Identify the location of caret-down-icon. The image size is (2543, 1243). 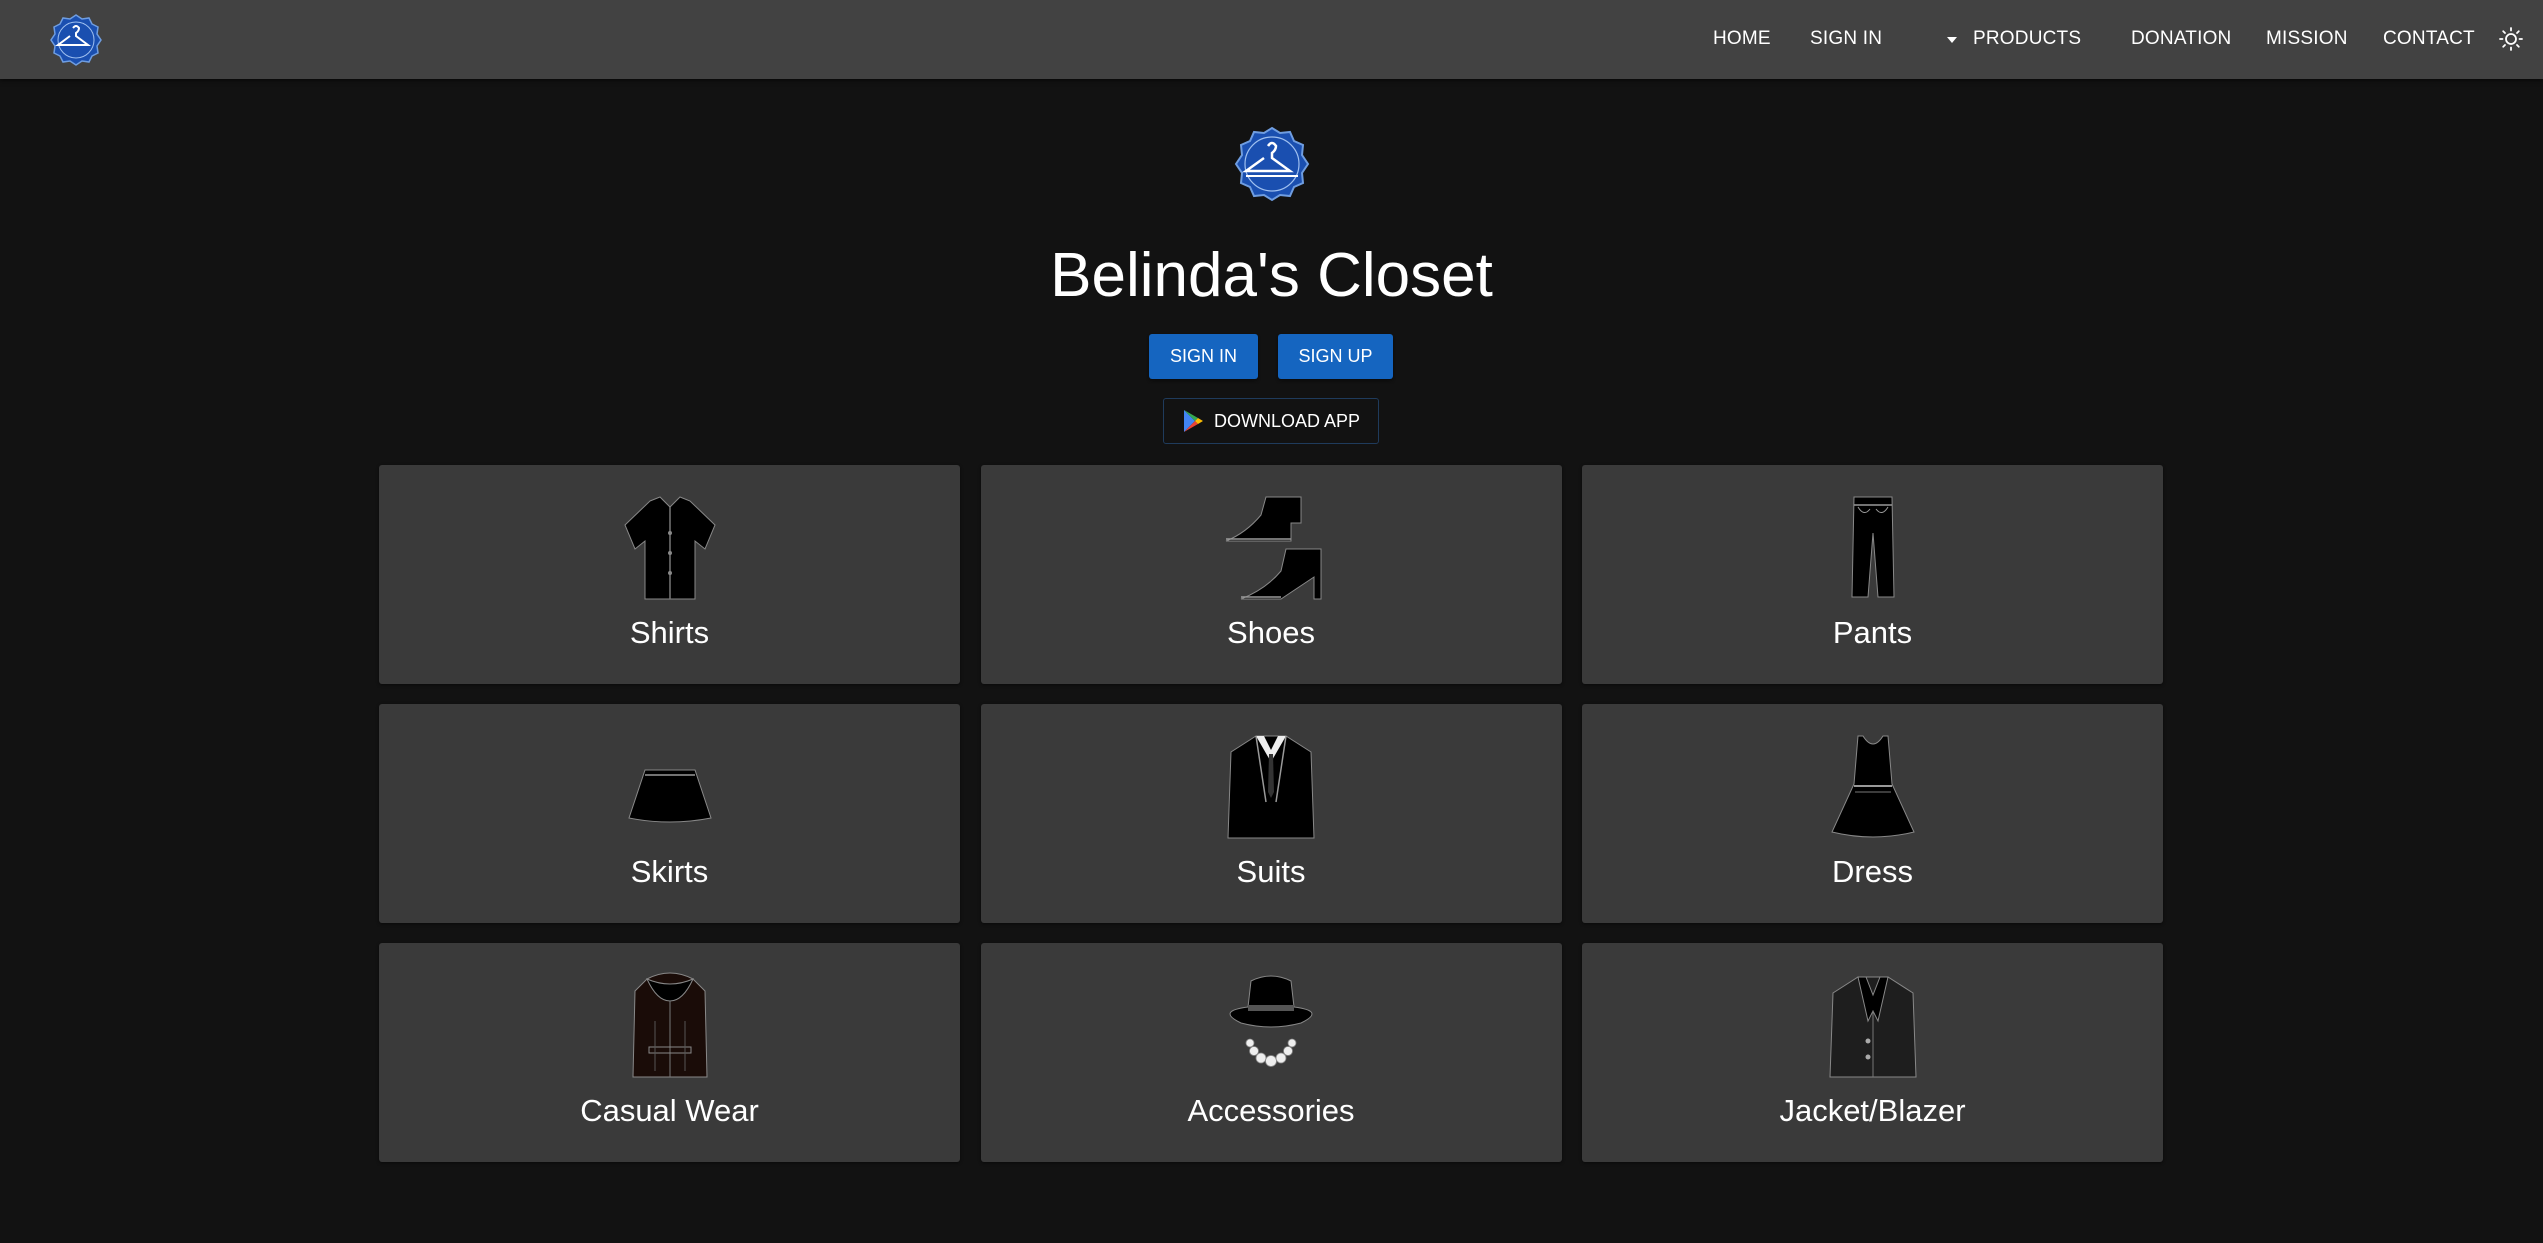
(1952, 40).